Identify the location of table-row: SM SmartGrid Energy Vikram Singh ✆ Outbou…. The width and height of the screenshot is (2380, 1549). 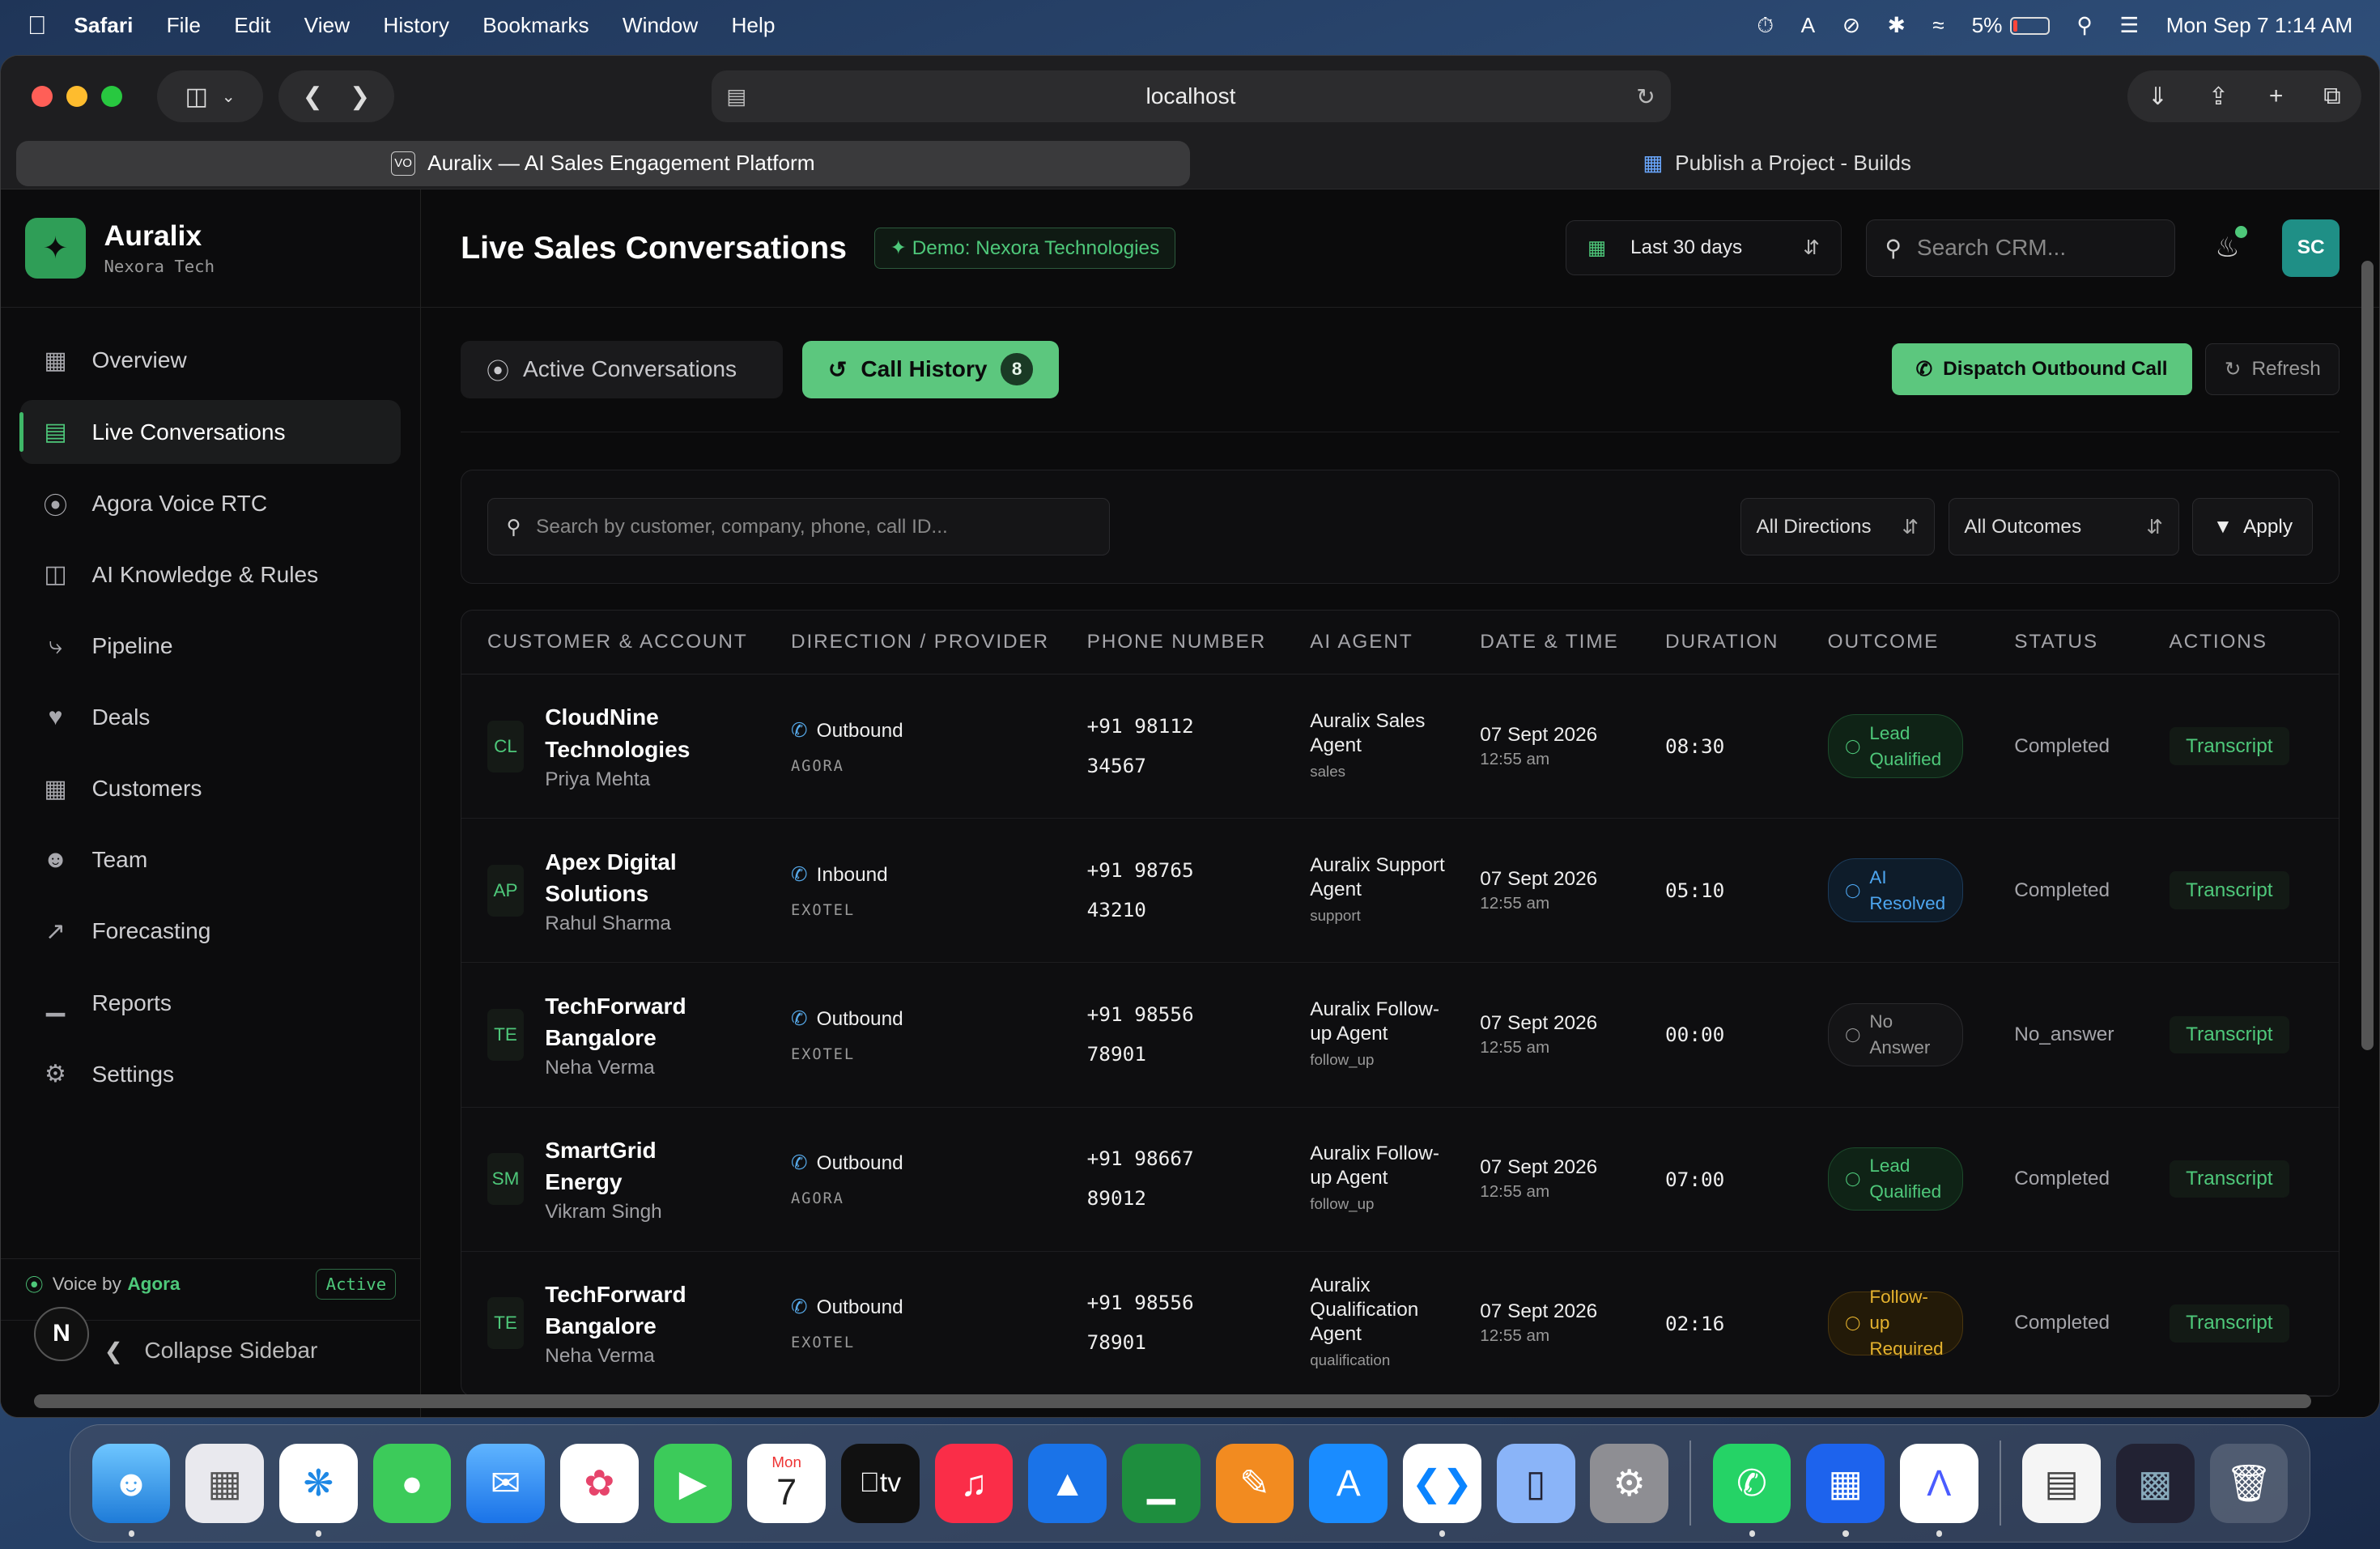
(1400, 1179).